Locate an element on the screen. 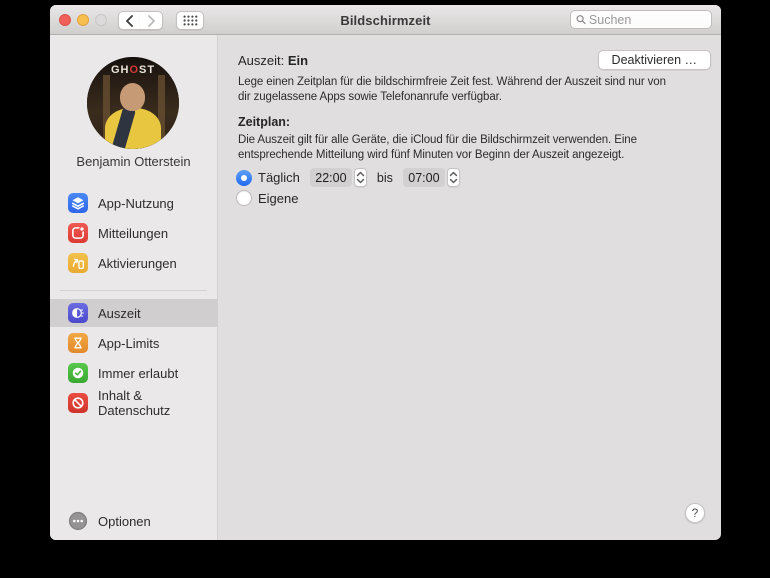  status-value: Ein is located at coordinates (298, 60).